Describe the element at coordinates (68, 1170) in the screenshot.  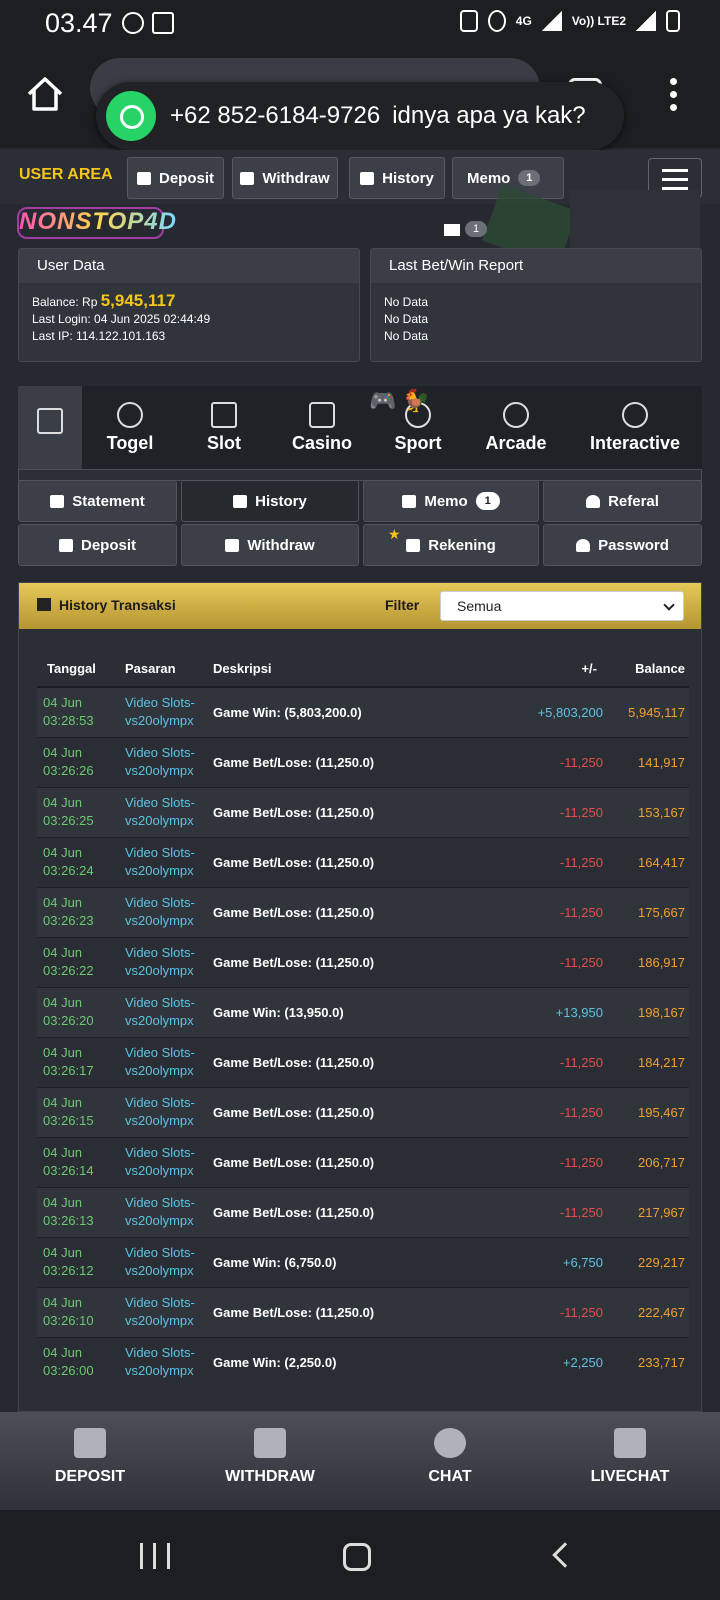
I see `row-date-time: 03:26:14` at that location.